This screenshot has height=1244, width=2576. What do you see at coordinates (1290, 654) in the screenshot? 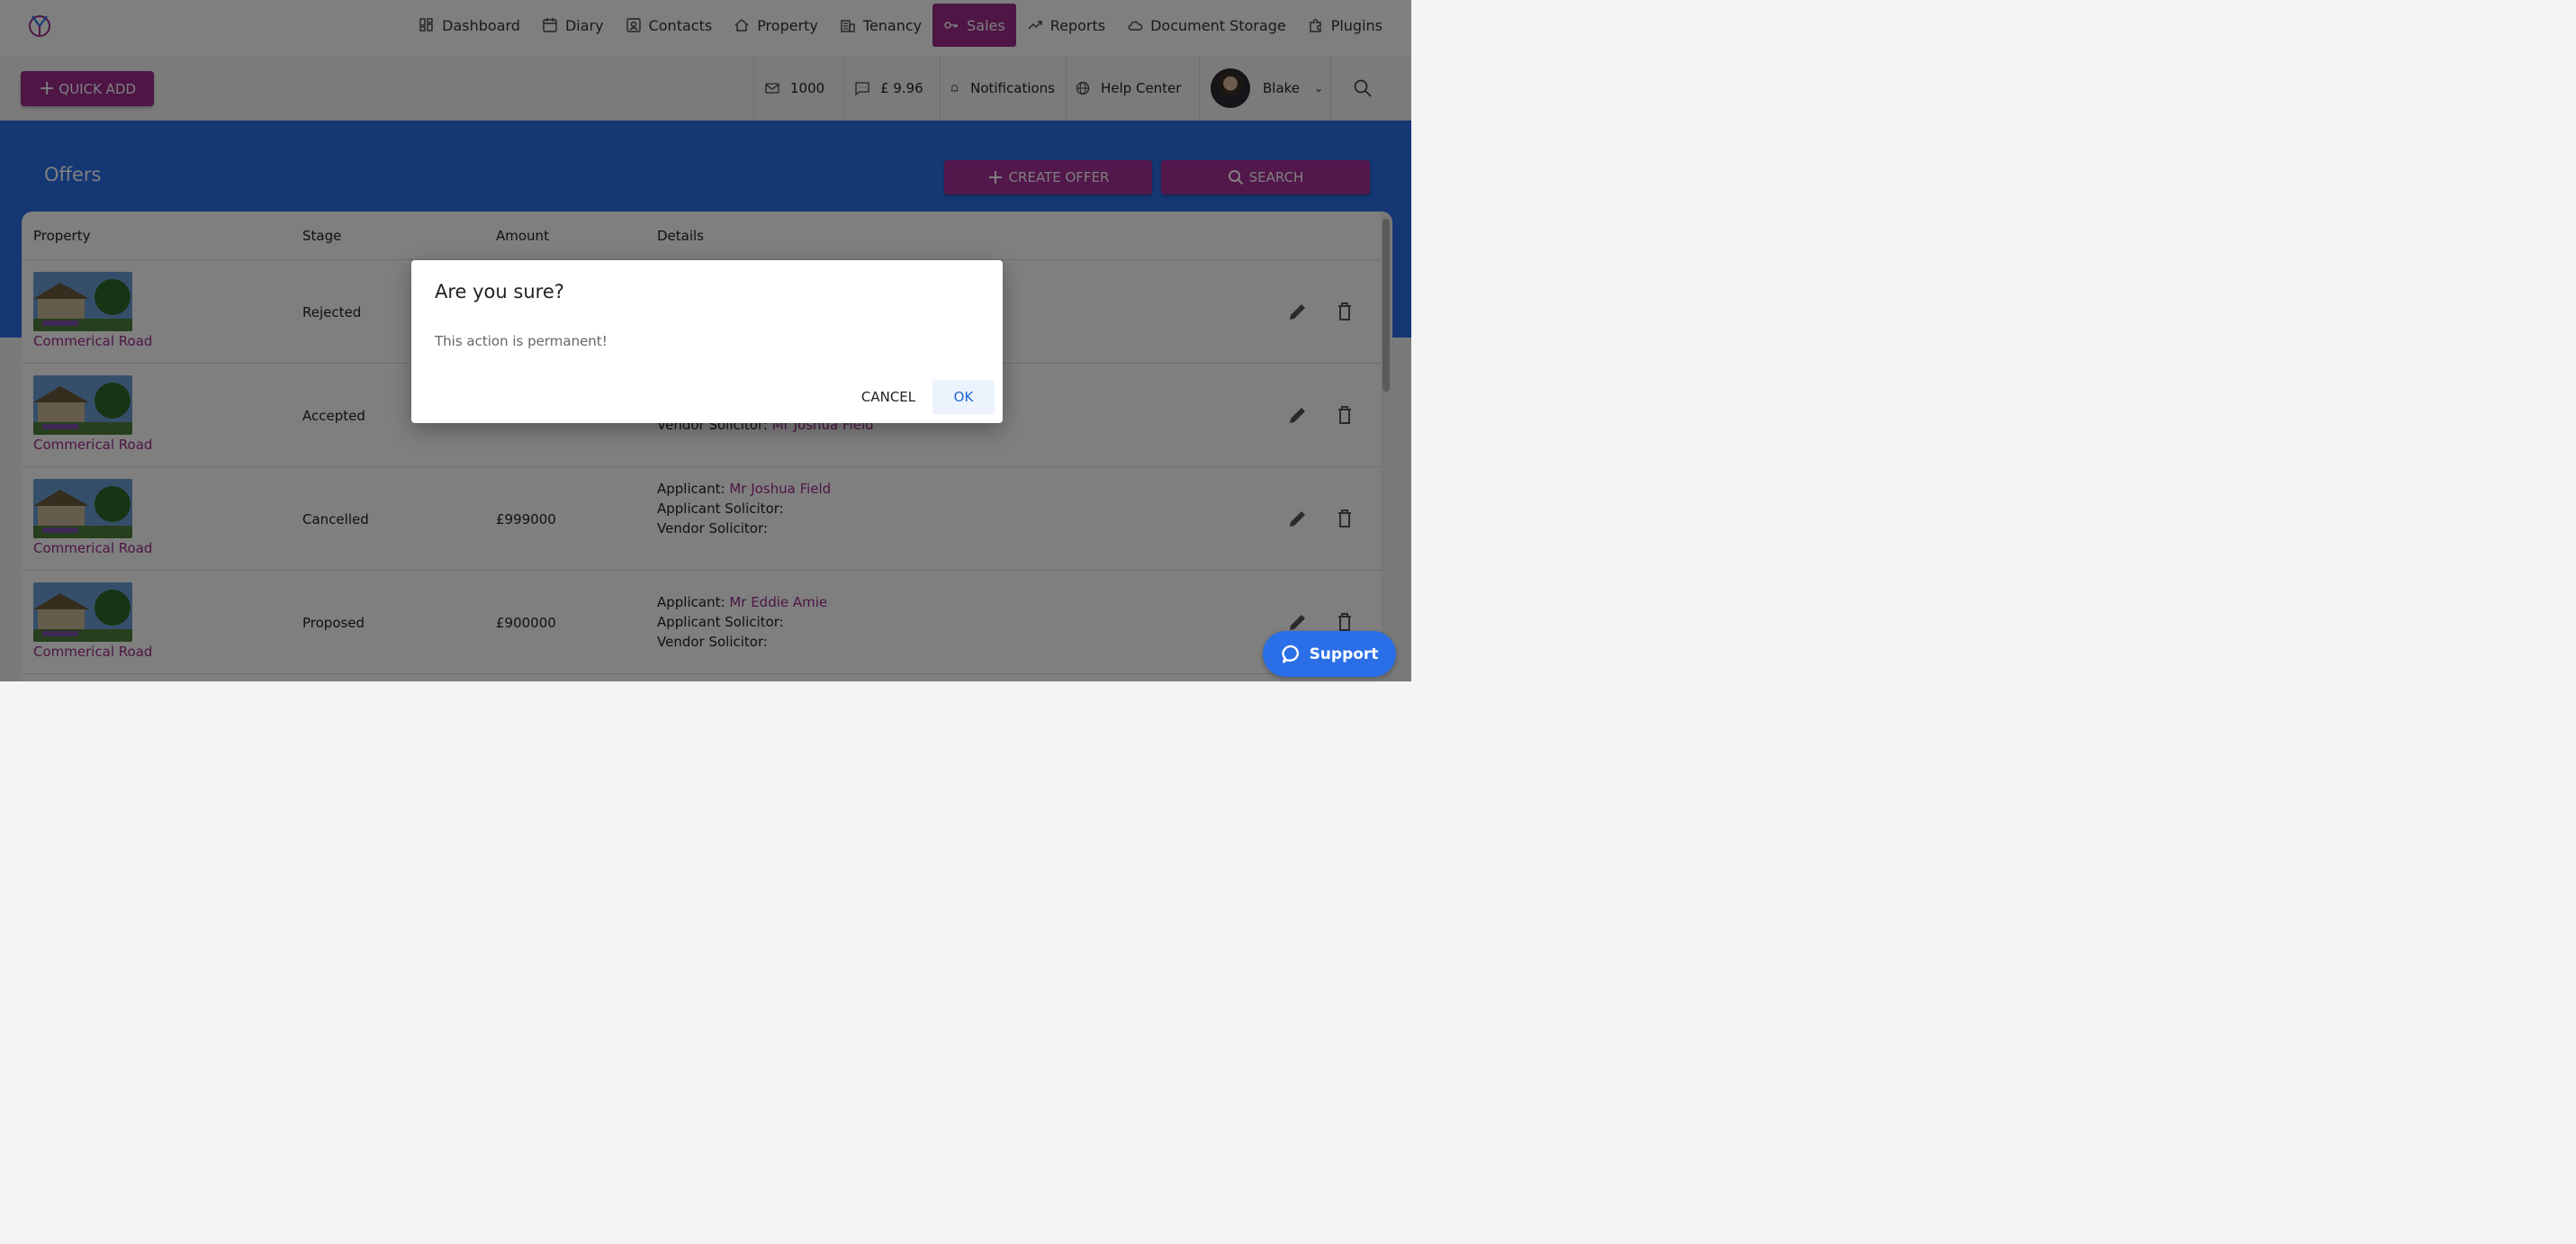
I see `chat-bubble-icon` at bounding box center [1290, 654].